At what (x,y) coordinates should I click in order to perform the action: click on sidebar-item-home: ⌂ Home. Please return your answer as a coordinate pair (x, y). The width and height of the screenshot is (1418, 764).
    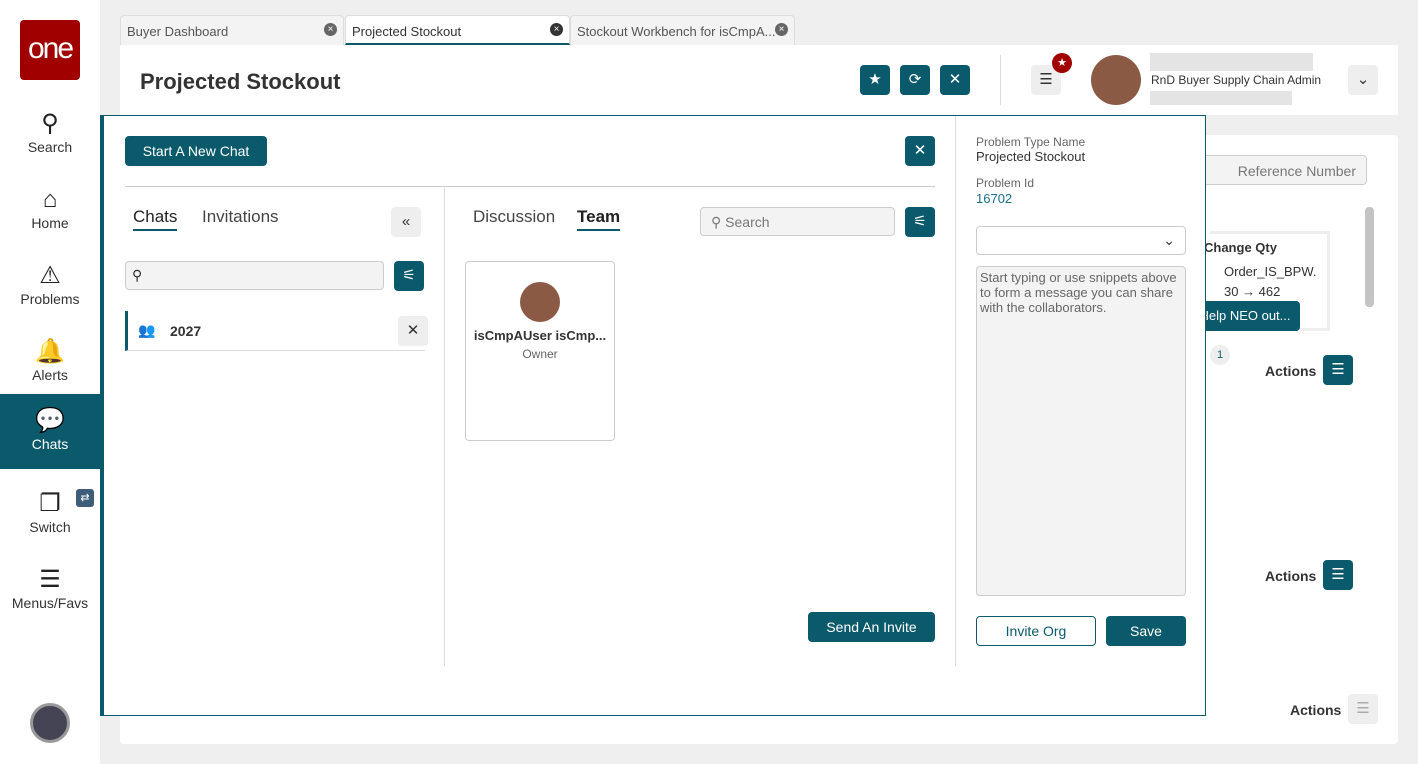
    Looking at the image, I should click on (50, 210).